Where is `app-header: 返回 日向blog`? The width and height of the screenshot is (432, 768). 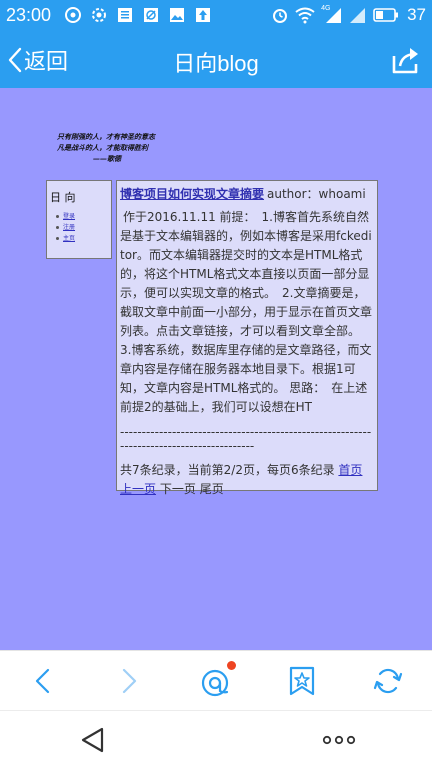
app-header: 返回 日向blog is located at coordinates (216, 60).